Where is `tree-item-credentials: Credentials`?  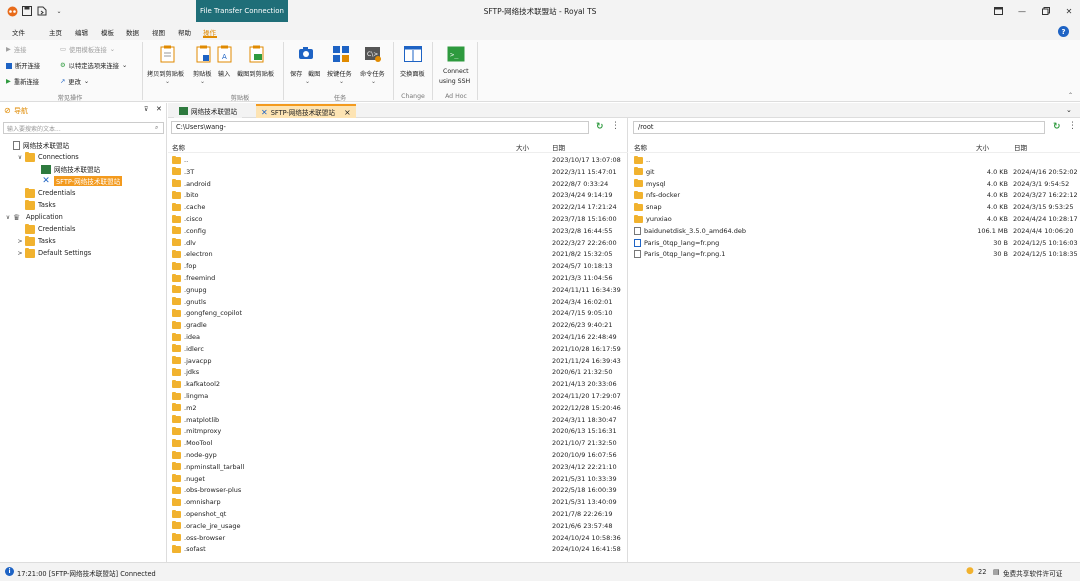 tree-item-credentials: Credentials is located at coordinates (45, 193).